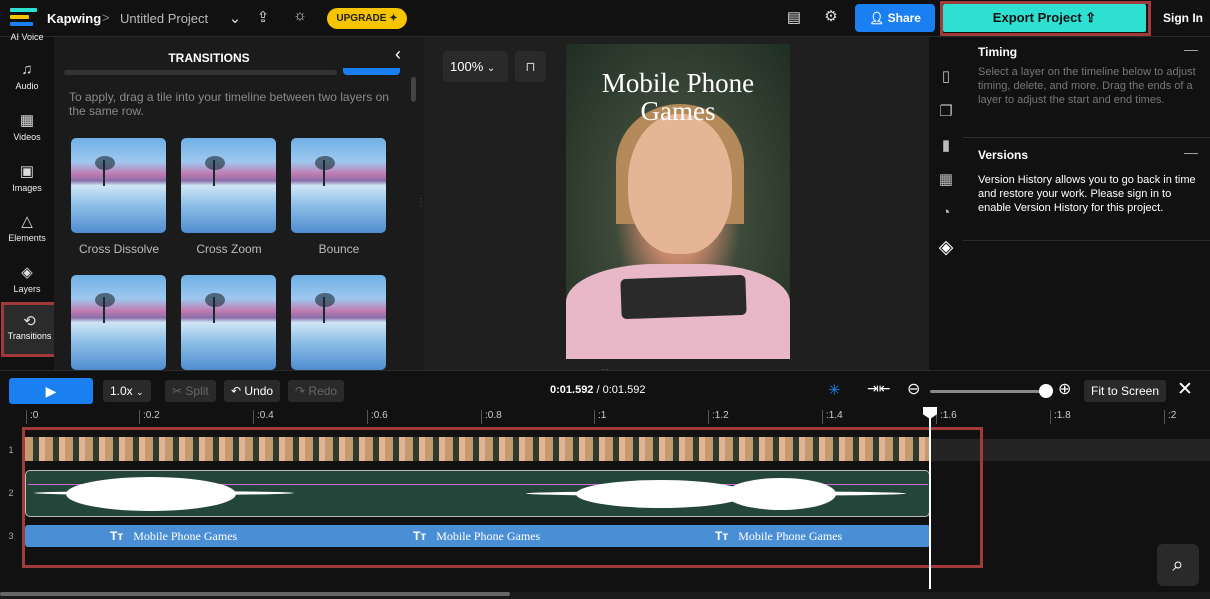  I want to click on sidebar-item-label: Layers, so click(27, 289).